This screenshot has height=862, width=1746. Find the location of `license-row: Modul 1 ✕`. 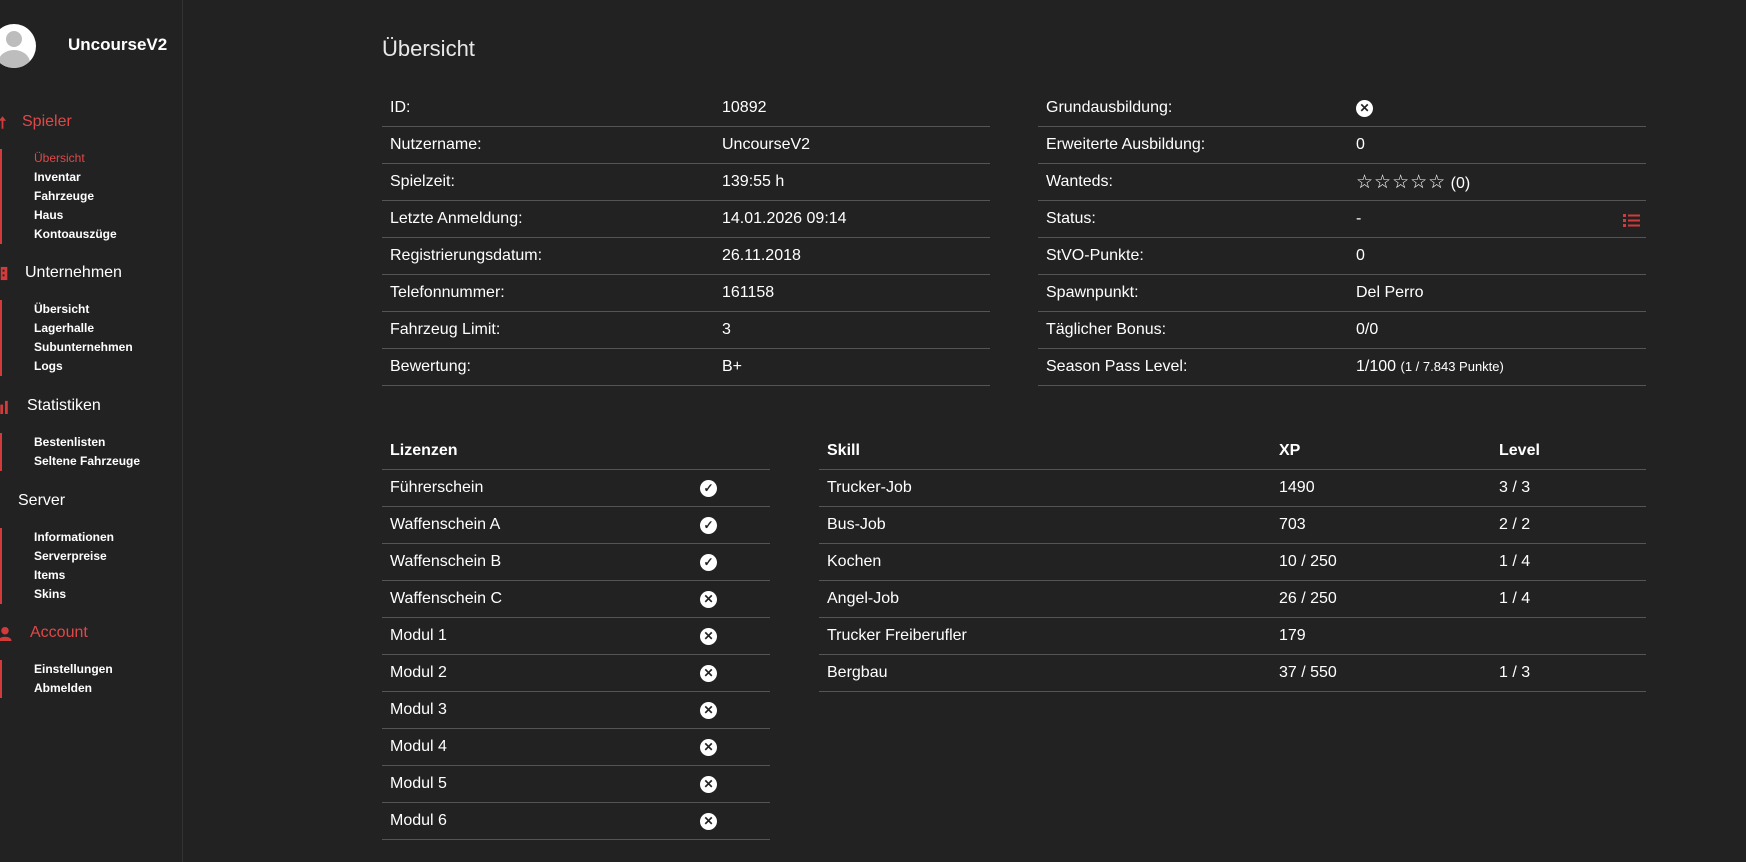

license-row: Modul 1 ✕ is located at coordinates (576, 636).